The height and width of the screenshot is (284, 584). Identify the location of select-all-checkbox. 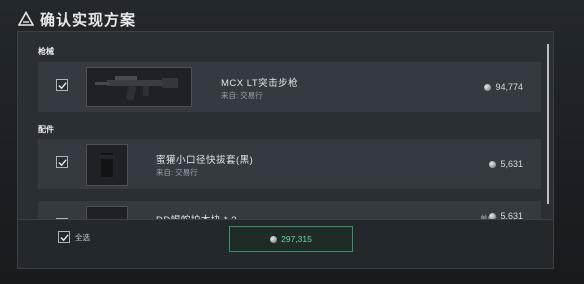
(64, 237).